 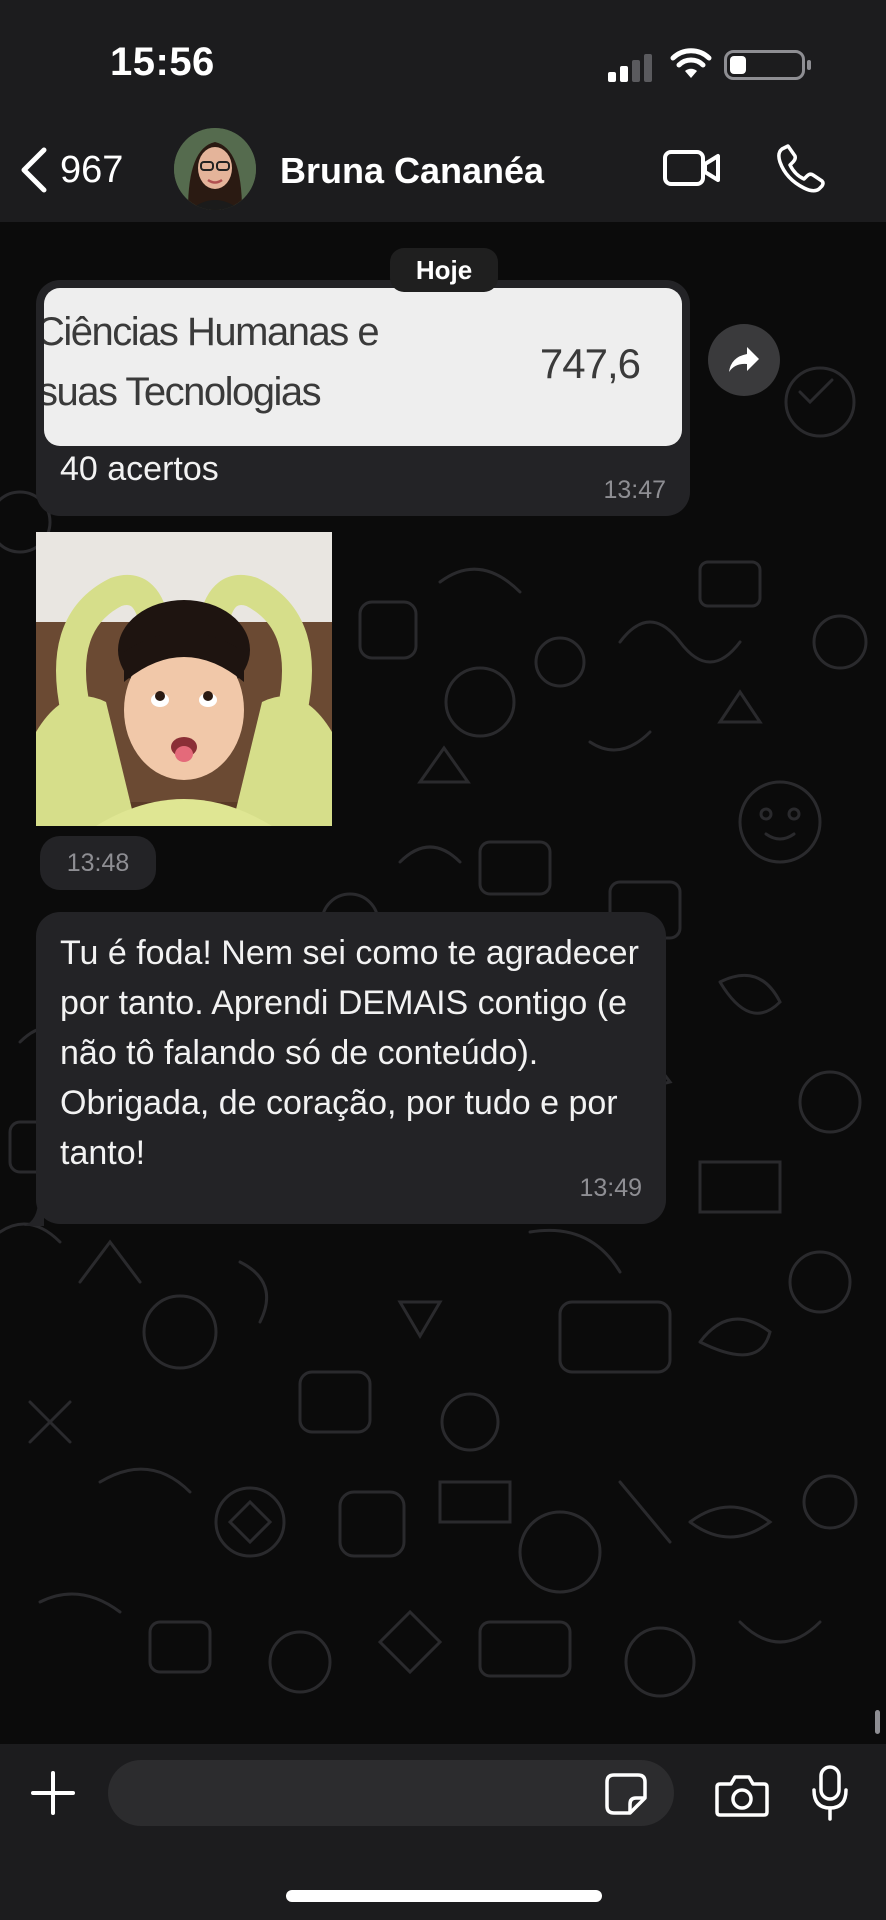 What do you see at coordinates (92, 169) in the screenshot?
I see `unread-count: 967` at bounding box center [92, 169].